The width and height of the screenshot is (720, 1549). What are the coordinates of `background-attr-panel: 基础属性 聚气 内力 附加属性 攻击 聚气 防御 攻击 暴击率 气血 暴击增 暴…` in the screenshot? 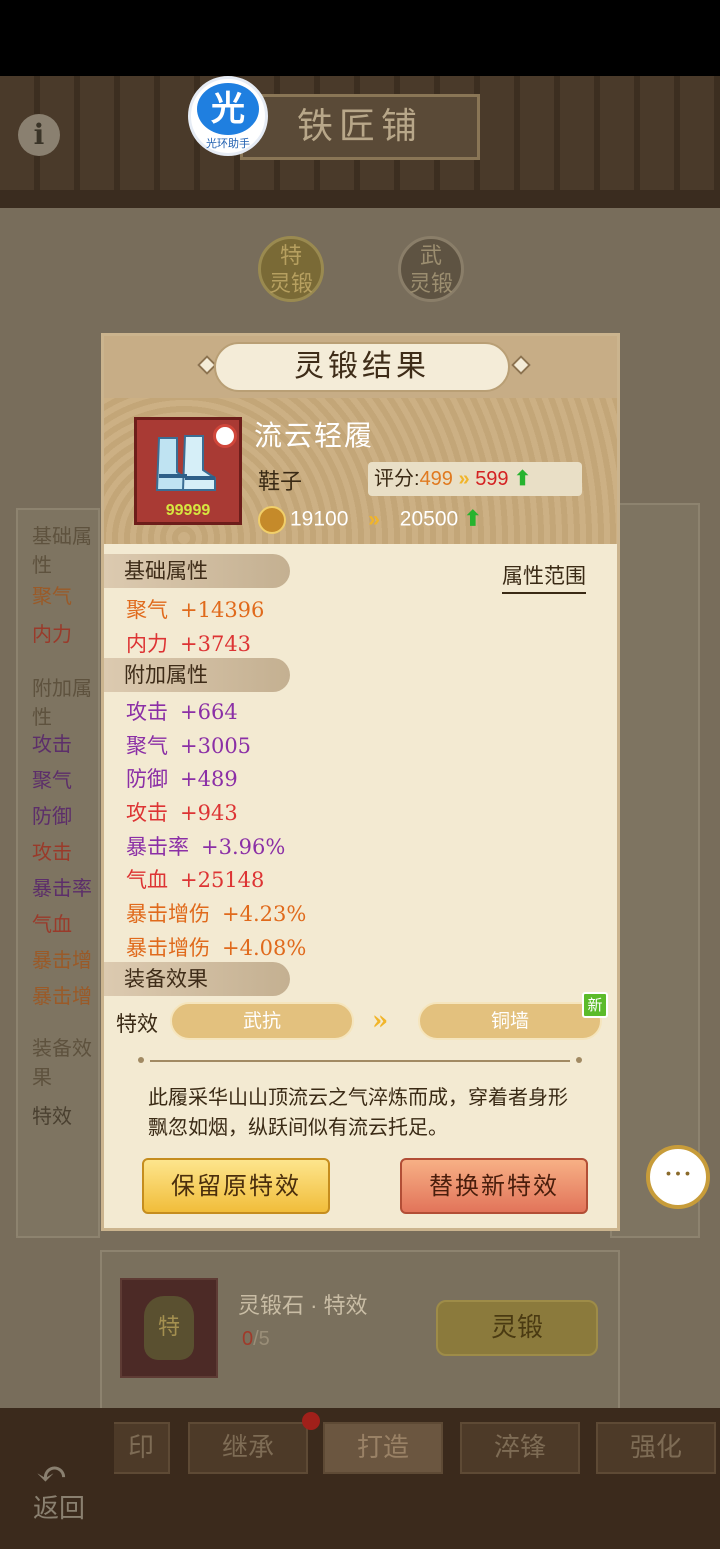 It's located at (58, 873).